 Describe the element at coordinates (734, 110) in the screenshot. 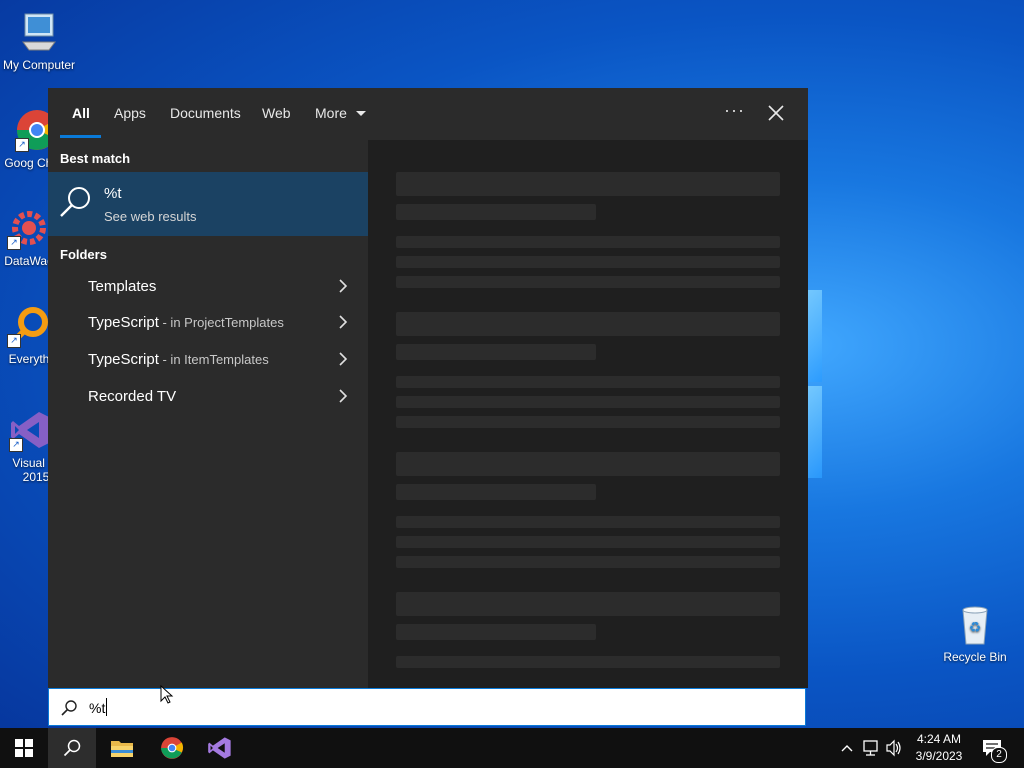

I see `ellipsis-icon: ···` at that location.